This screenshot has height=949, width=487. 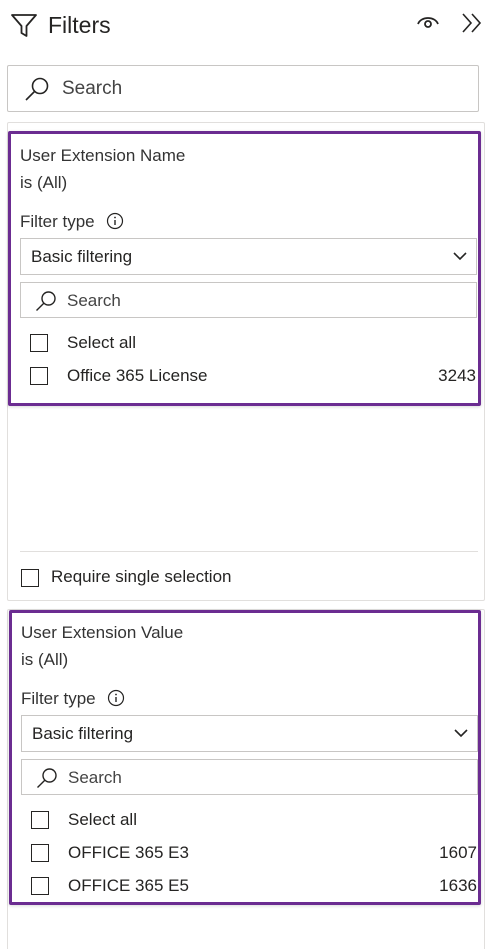 I want to click on pane-title: Filters, so click(x=79, y=25).